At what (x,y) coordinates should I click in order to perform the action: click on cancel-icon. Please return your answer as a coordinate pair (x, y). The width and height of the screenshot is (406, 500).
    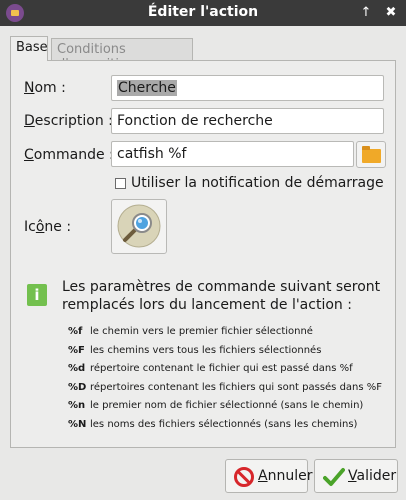
    Looking at the image, I should click on (244, 477).